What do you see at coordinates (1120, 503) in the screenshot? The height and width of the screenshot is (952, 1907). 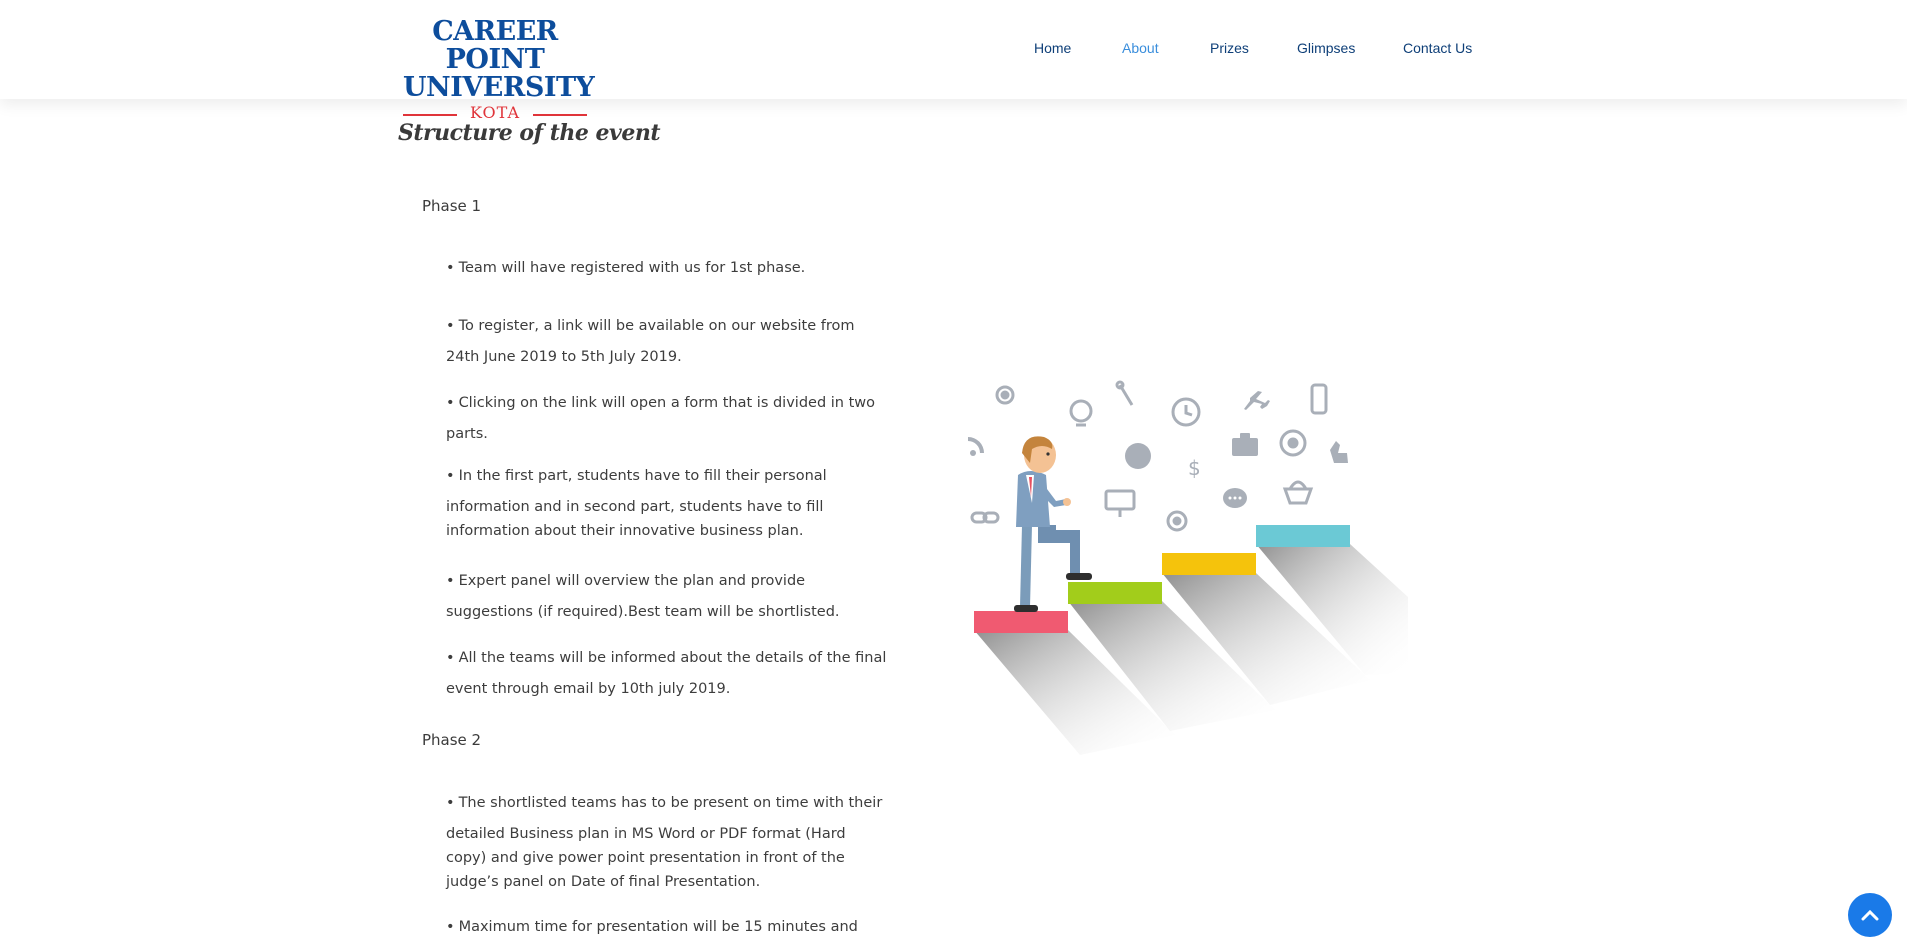 I see `monitor-icon` at bounding box center [1120, 503].